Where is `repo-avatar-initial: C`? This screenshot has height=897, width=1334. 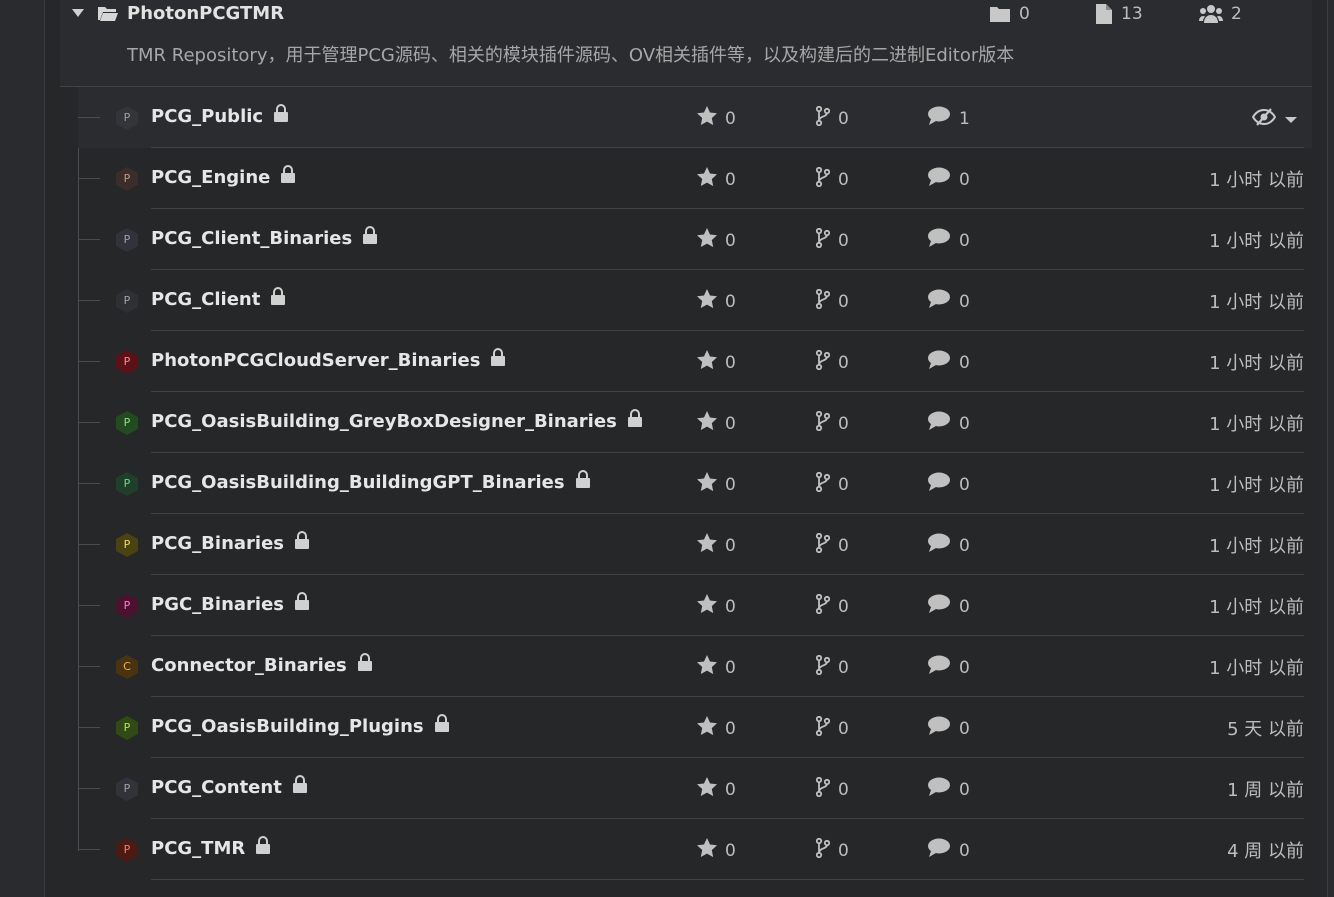 repo-avatar-initial: C is located at coordinates (127, 666).